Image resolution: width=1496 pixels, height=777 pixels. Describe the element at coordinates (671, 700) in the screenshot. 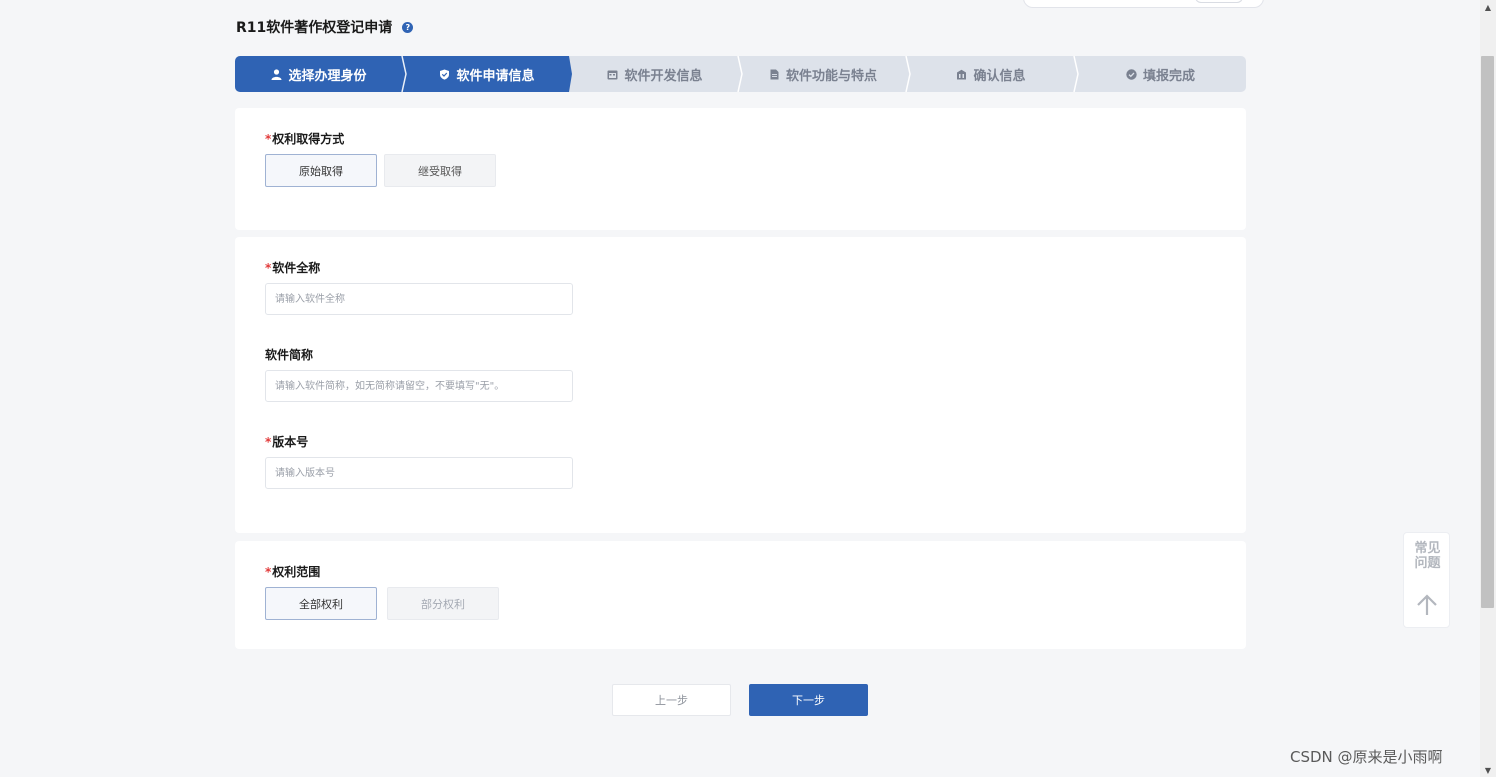

I see `prev-step-button: 上一步` at that location.